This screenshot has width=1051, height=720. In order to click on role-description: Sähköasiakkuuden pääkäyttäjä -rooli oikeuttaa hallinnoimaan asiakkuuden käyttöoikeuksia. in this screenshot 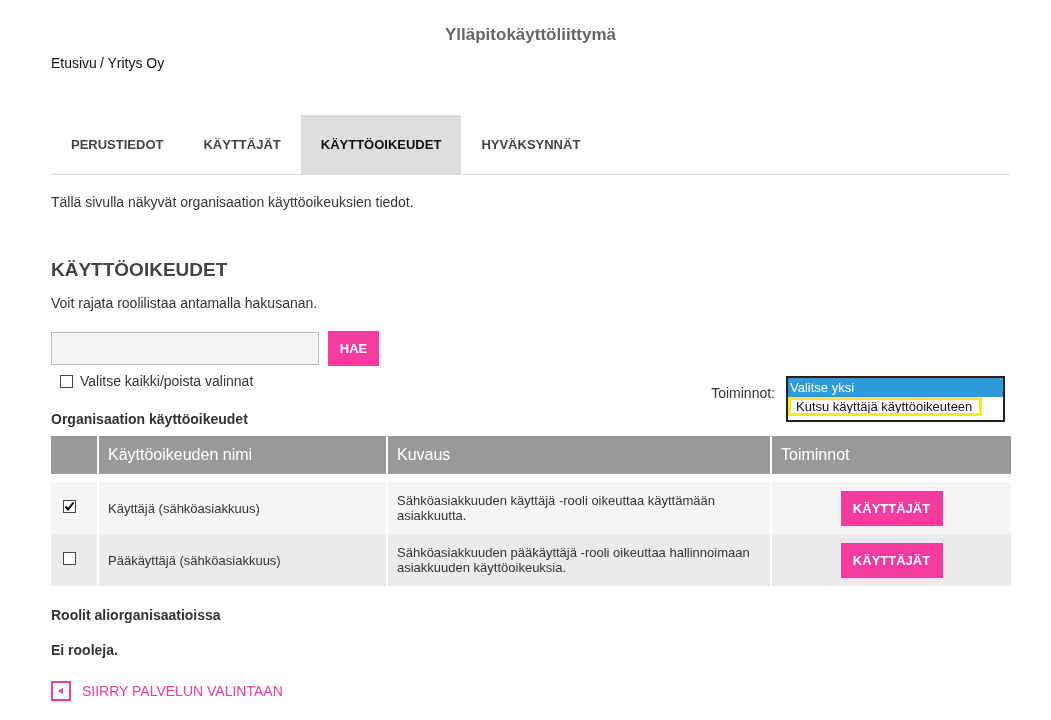, I will do `click(573, 560)`.